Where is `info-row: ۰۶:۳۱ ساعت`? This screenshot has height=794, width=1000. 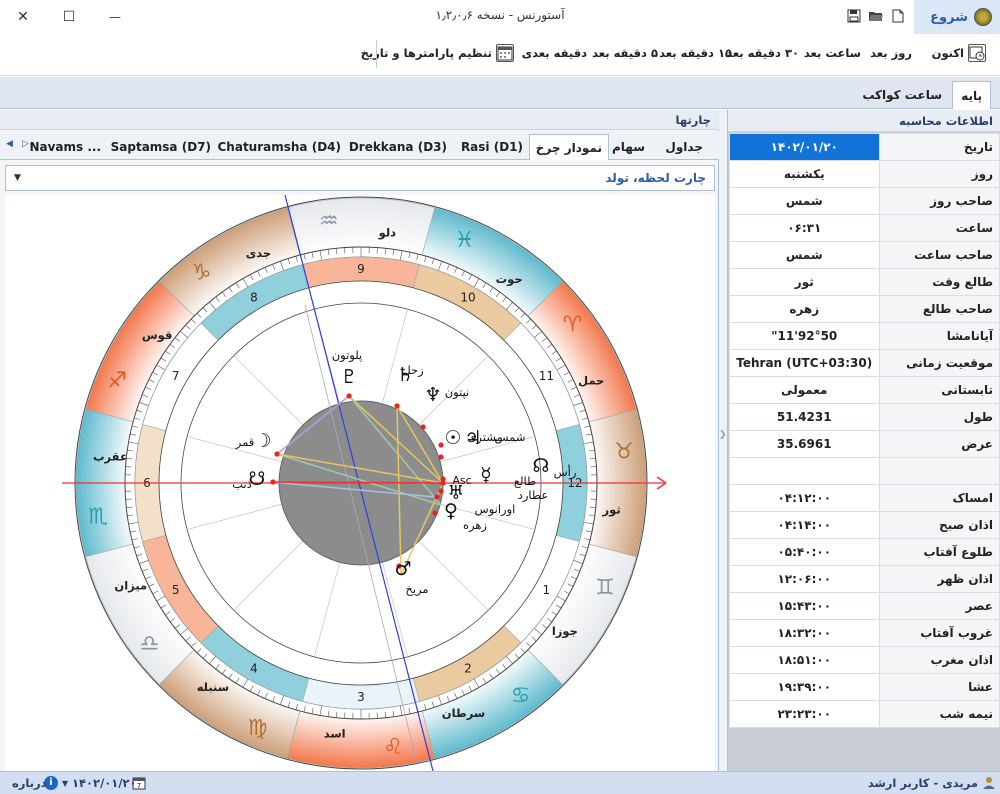
info-row: ۰۶:۳۱ ساعت is located at coordinates (864, 228).